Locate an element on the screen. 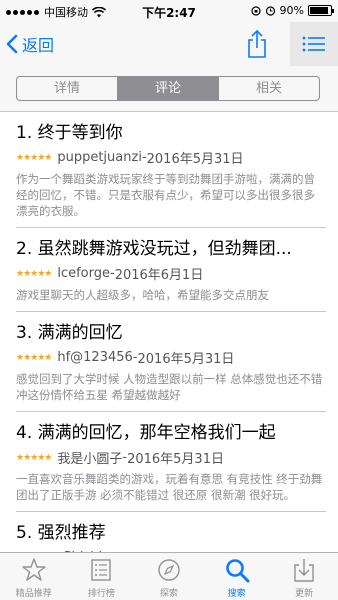  battery-percent: 90% is located at coordinates (291, 10).